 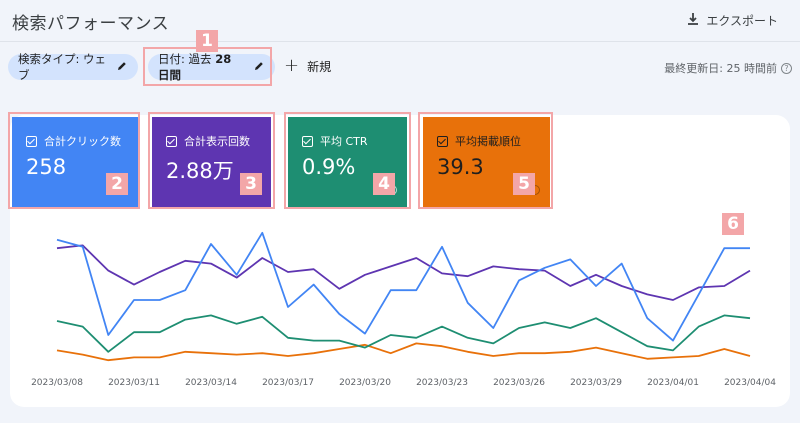 I want to click on metric-label: 合計表示回数, so click(x=217, y=141).